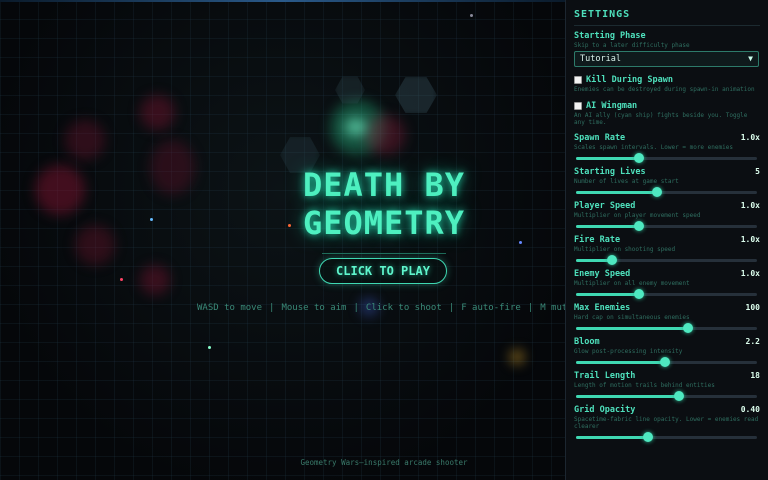 Image resolution: width=768 pixels, height=480 pixels. Describe the element at coordinates (667, 410) in the screenshot. I see `slider-header: Grid Opacity 0.40` at that location.